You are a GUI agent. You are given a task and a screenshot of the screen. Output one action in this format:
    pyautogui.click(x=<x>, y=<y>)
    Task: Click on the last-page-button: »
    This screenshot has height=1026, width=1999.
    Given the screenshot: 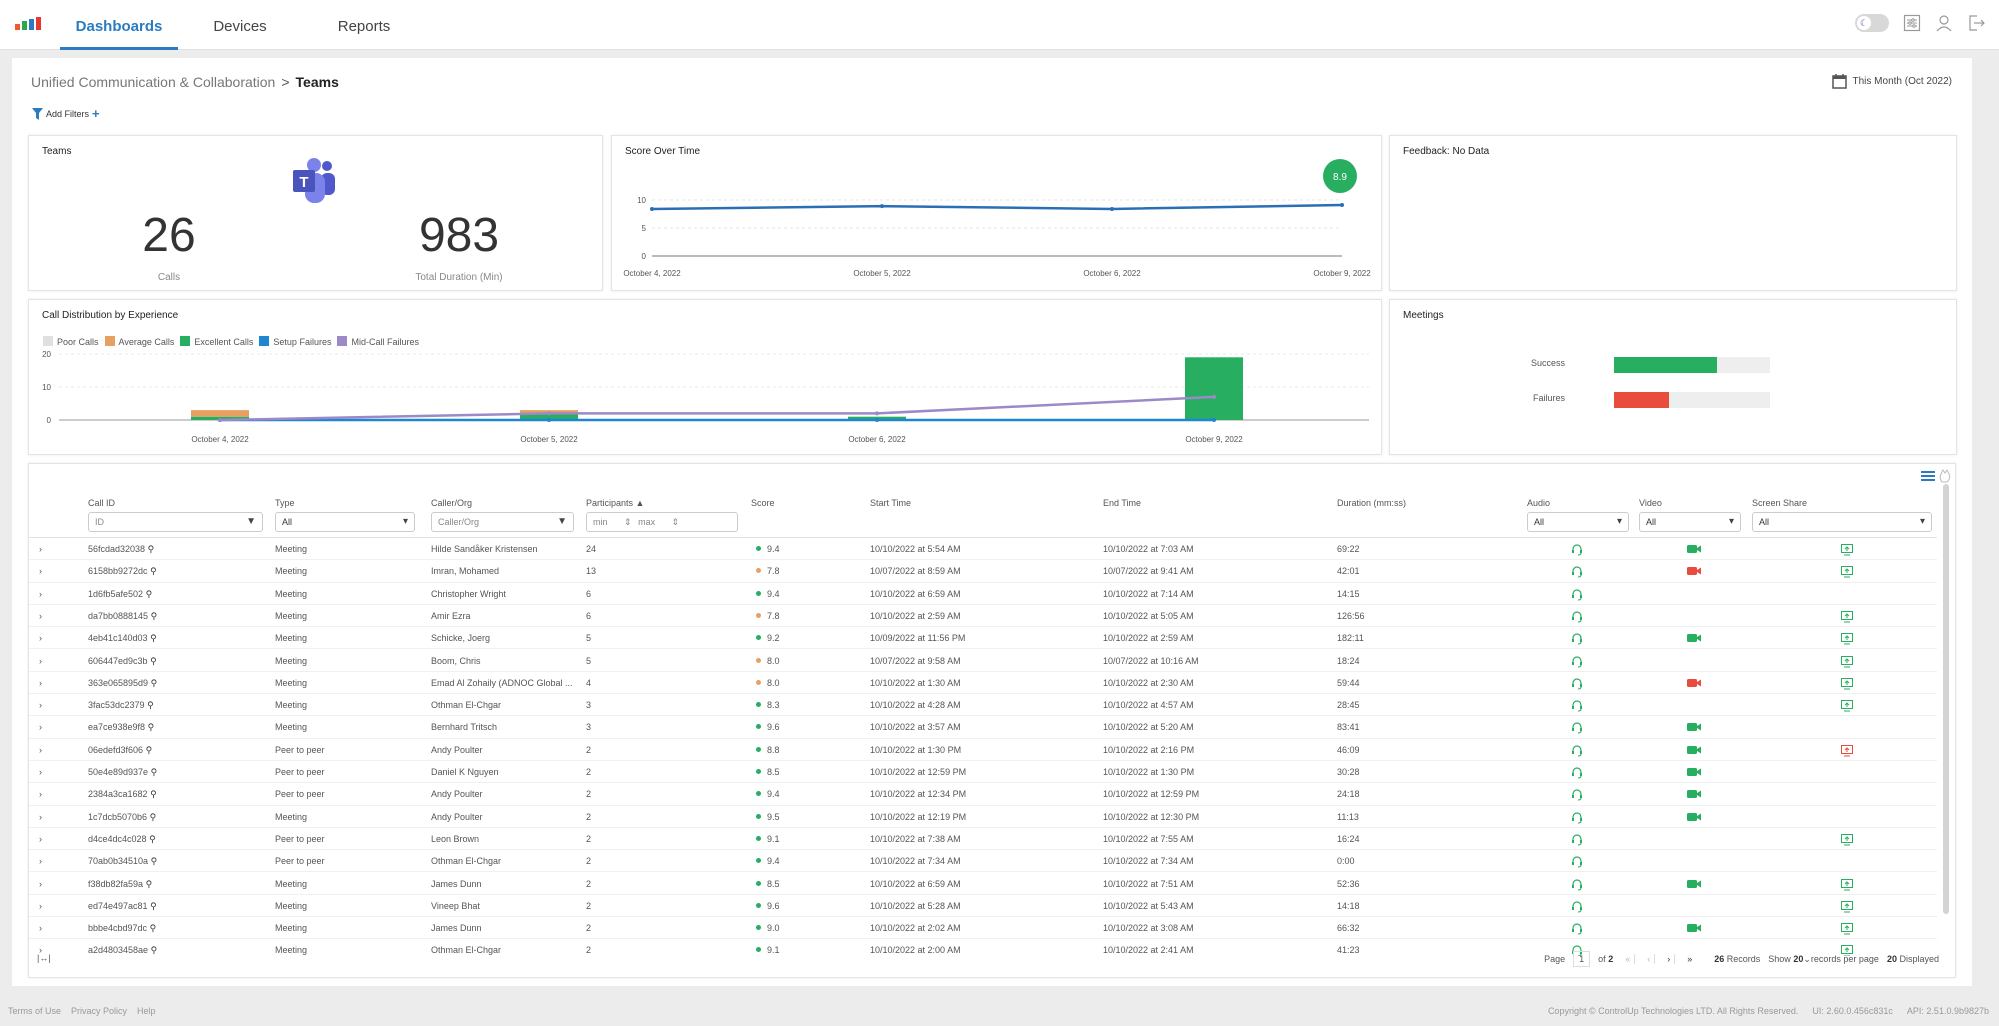 What is the action you would take?
    pyautogui.click(x=1689, y=959)
    